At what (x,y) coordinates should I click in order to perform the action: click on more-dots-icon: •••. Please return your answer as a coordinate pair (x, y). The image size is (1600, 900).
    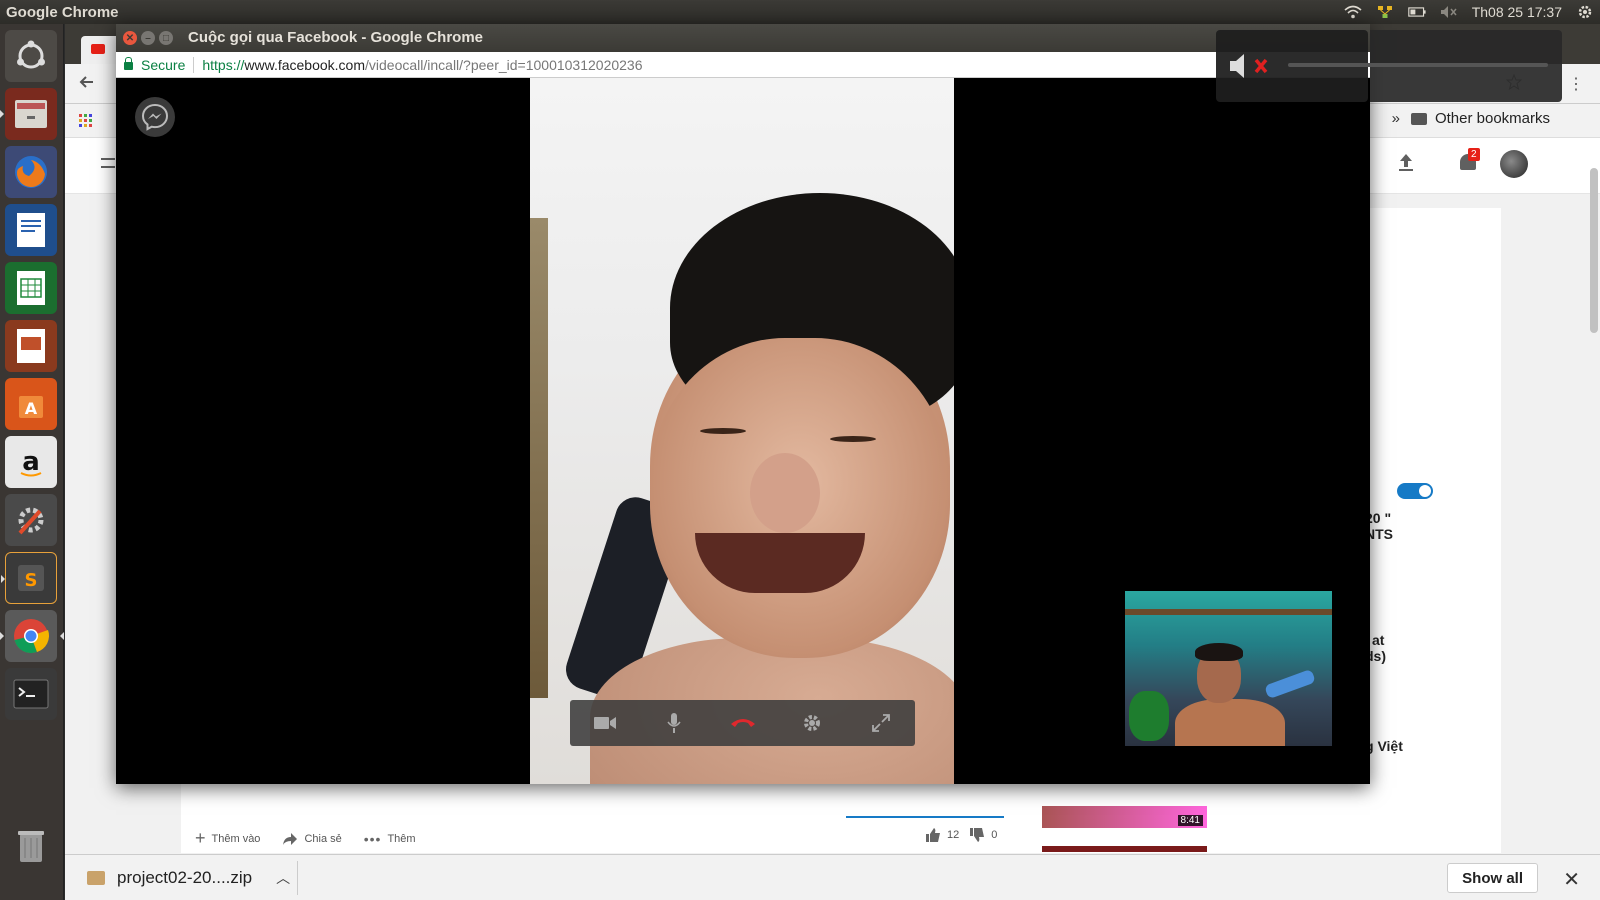
    Looking at the image, I should click on (372, 838).